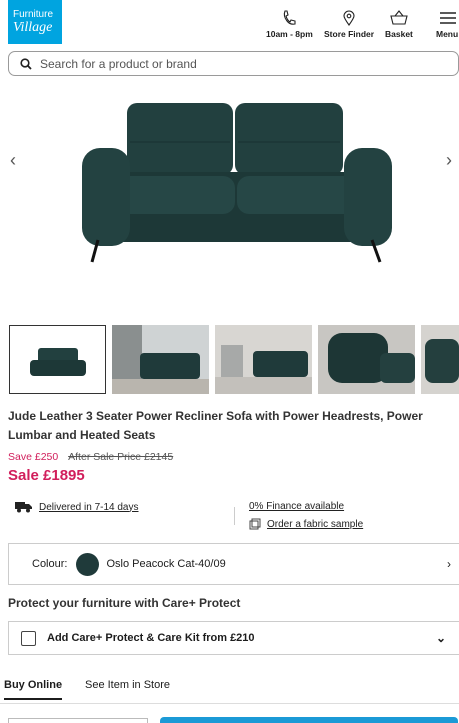 This screenshot has height=723, width=459. I want to click on menu-button: Menu, so click(447, 24).